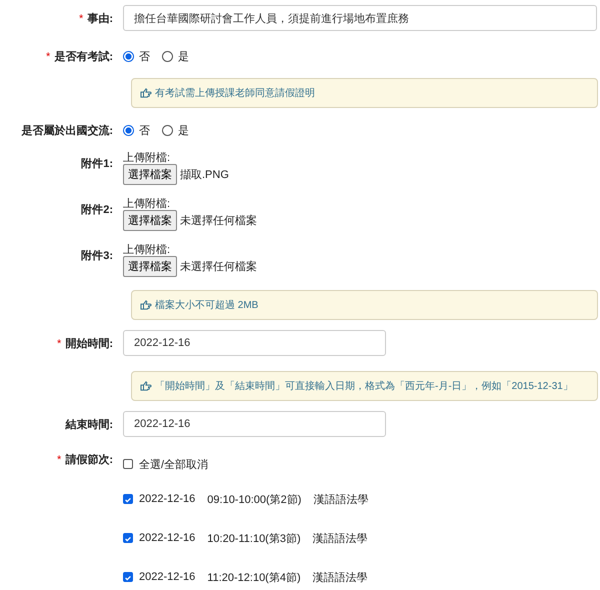  What do you see at coordinates (364, 386) in the screenshot?
I see `notice-text: 「開始時間」及「結束時間」可直接輸入日期，格式為「西元年-月-日」，例如「2015-12-31」` at bounding box center [364, 386].